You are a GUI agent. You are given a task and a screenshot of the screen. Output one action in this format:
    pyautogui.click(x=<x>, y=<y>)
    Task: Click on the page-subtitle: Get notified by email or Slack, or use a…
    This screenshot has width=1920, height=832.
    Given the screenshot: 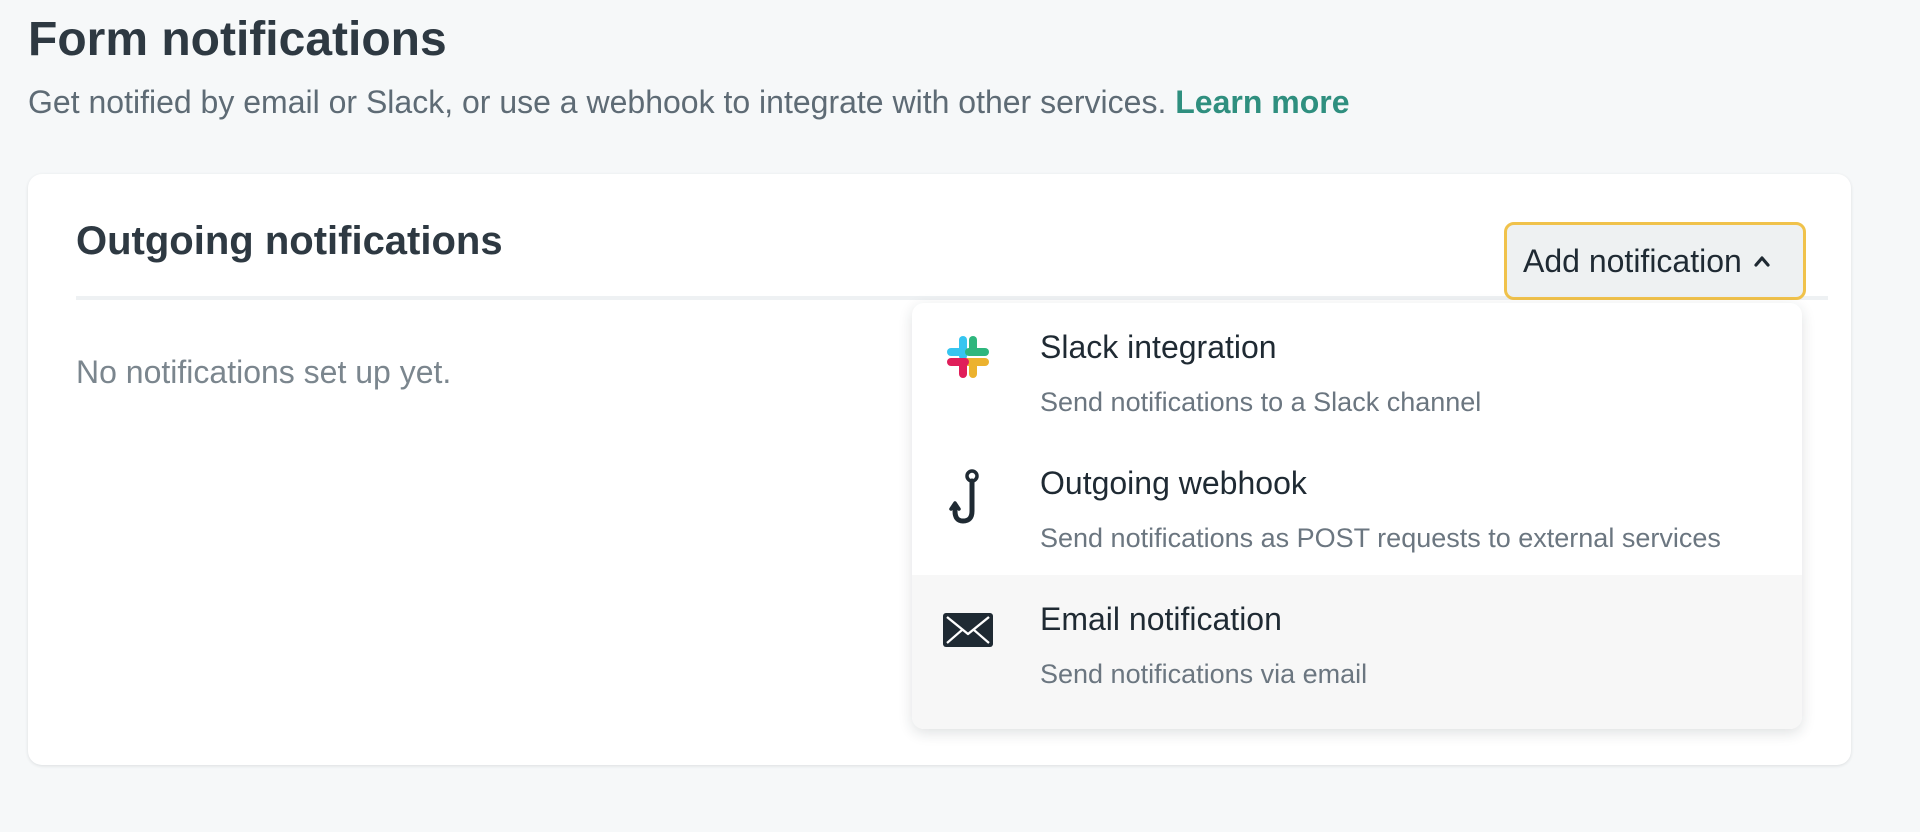 What is the action you would take?
    pyautogui.click(x=689, y=102)
    